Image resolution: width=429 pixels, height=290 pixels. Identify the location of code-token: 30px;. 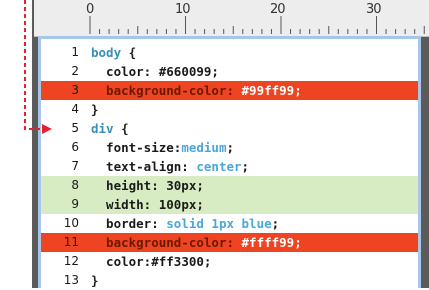
(181, 185).